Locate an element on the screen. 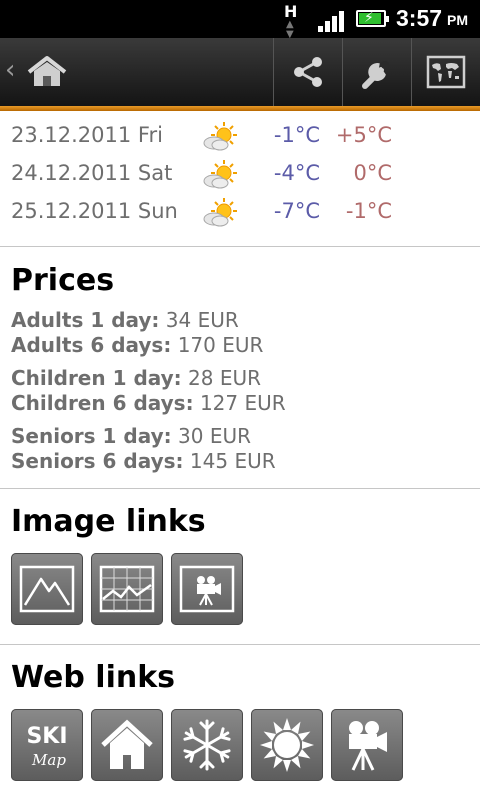 This screenshot has width=480, height=800. price-value: 145 EUR is located at coordinates (232, 461).